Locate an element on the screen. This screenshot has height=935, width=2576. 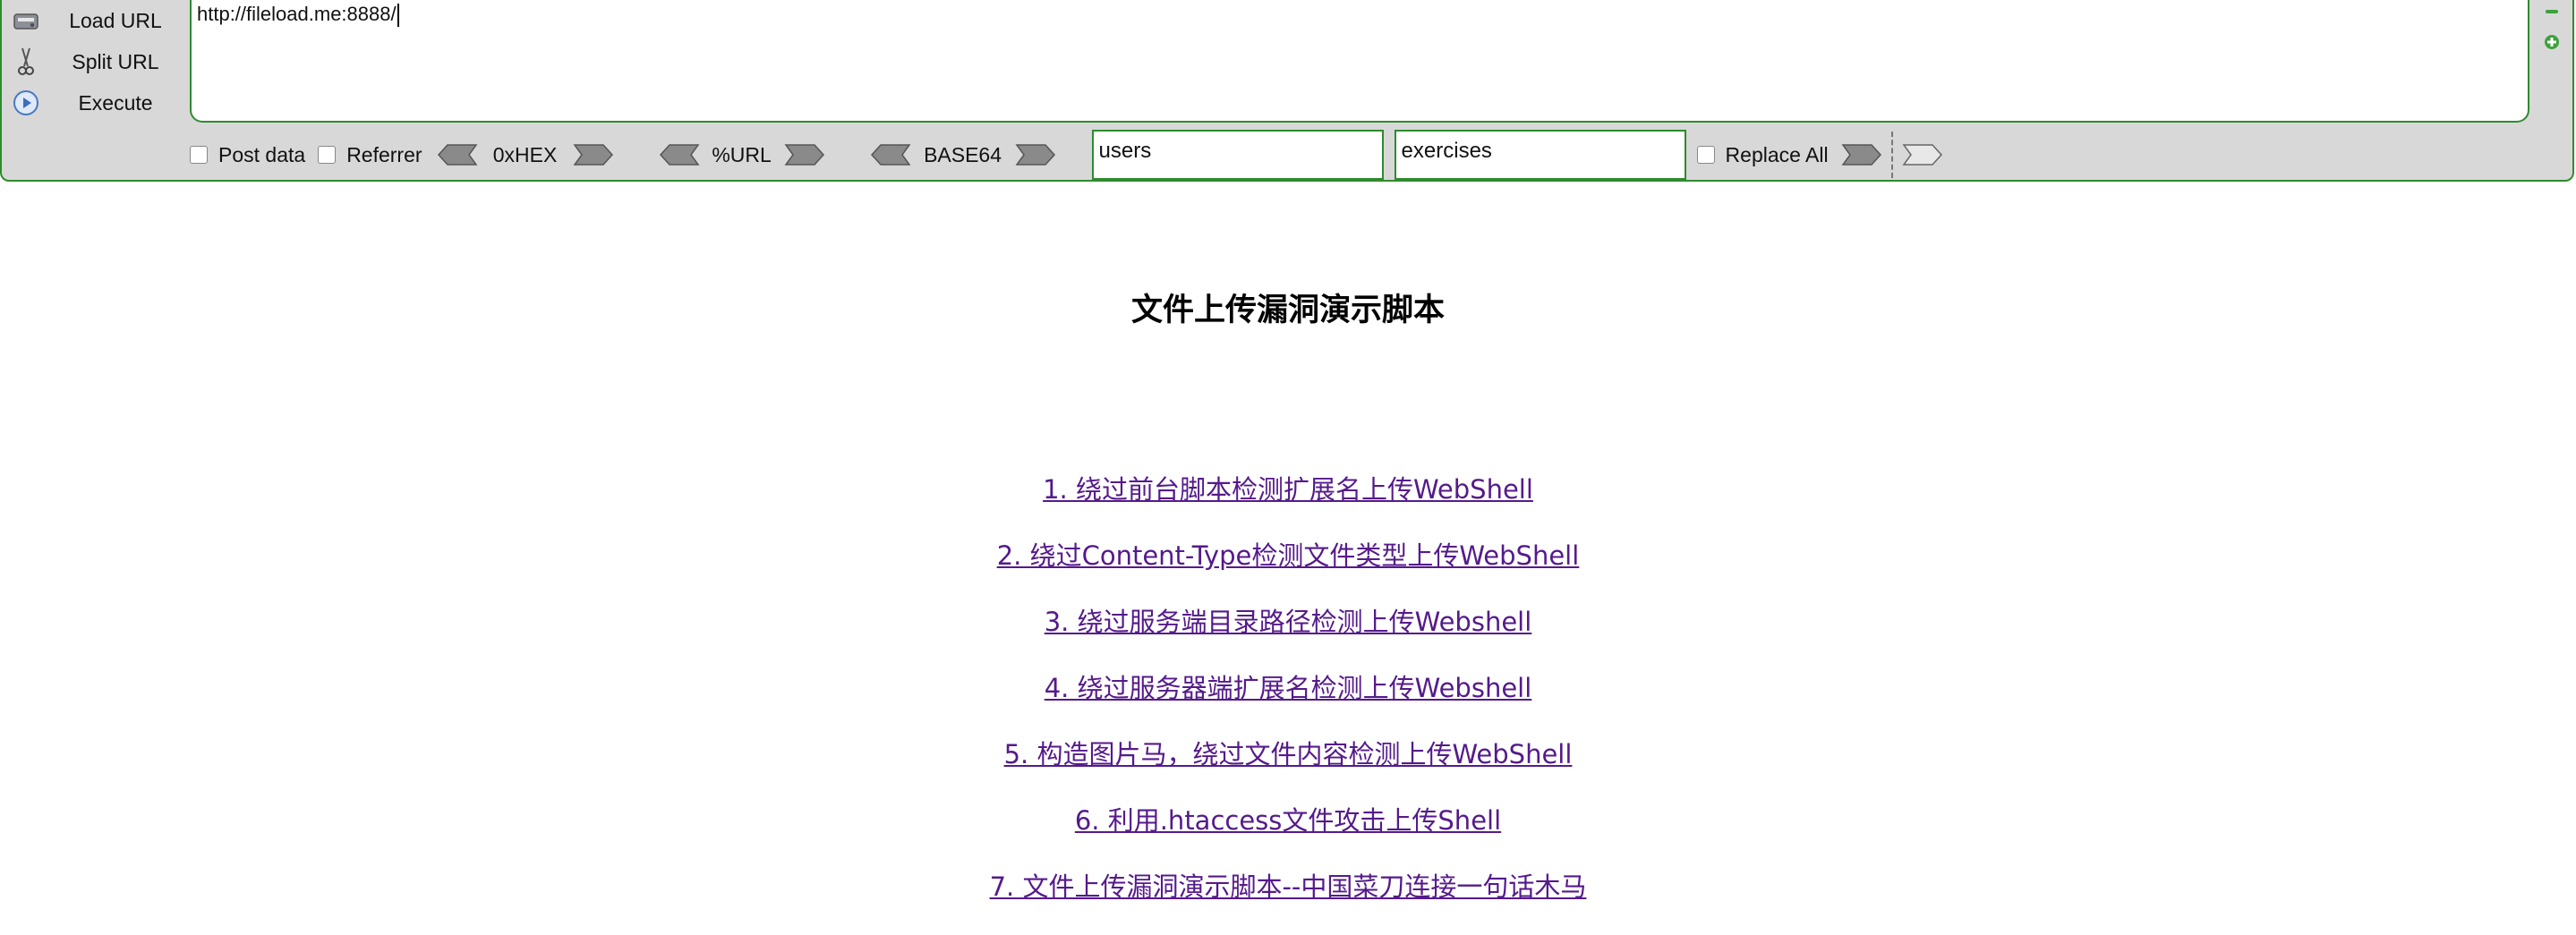
exercise-link-1: 1. 绕过前台脚本检测扩展名上传WebShell is located at coordinates (1288, 505).